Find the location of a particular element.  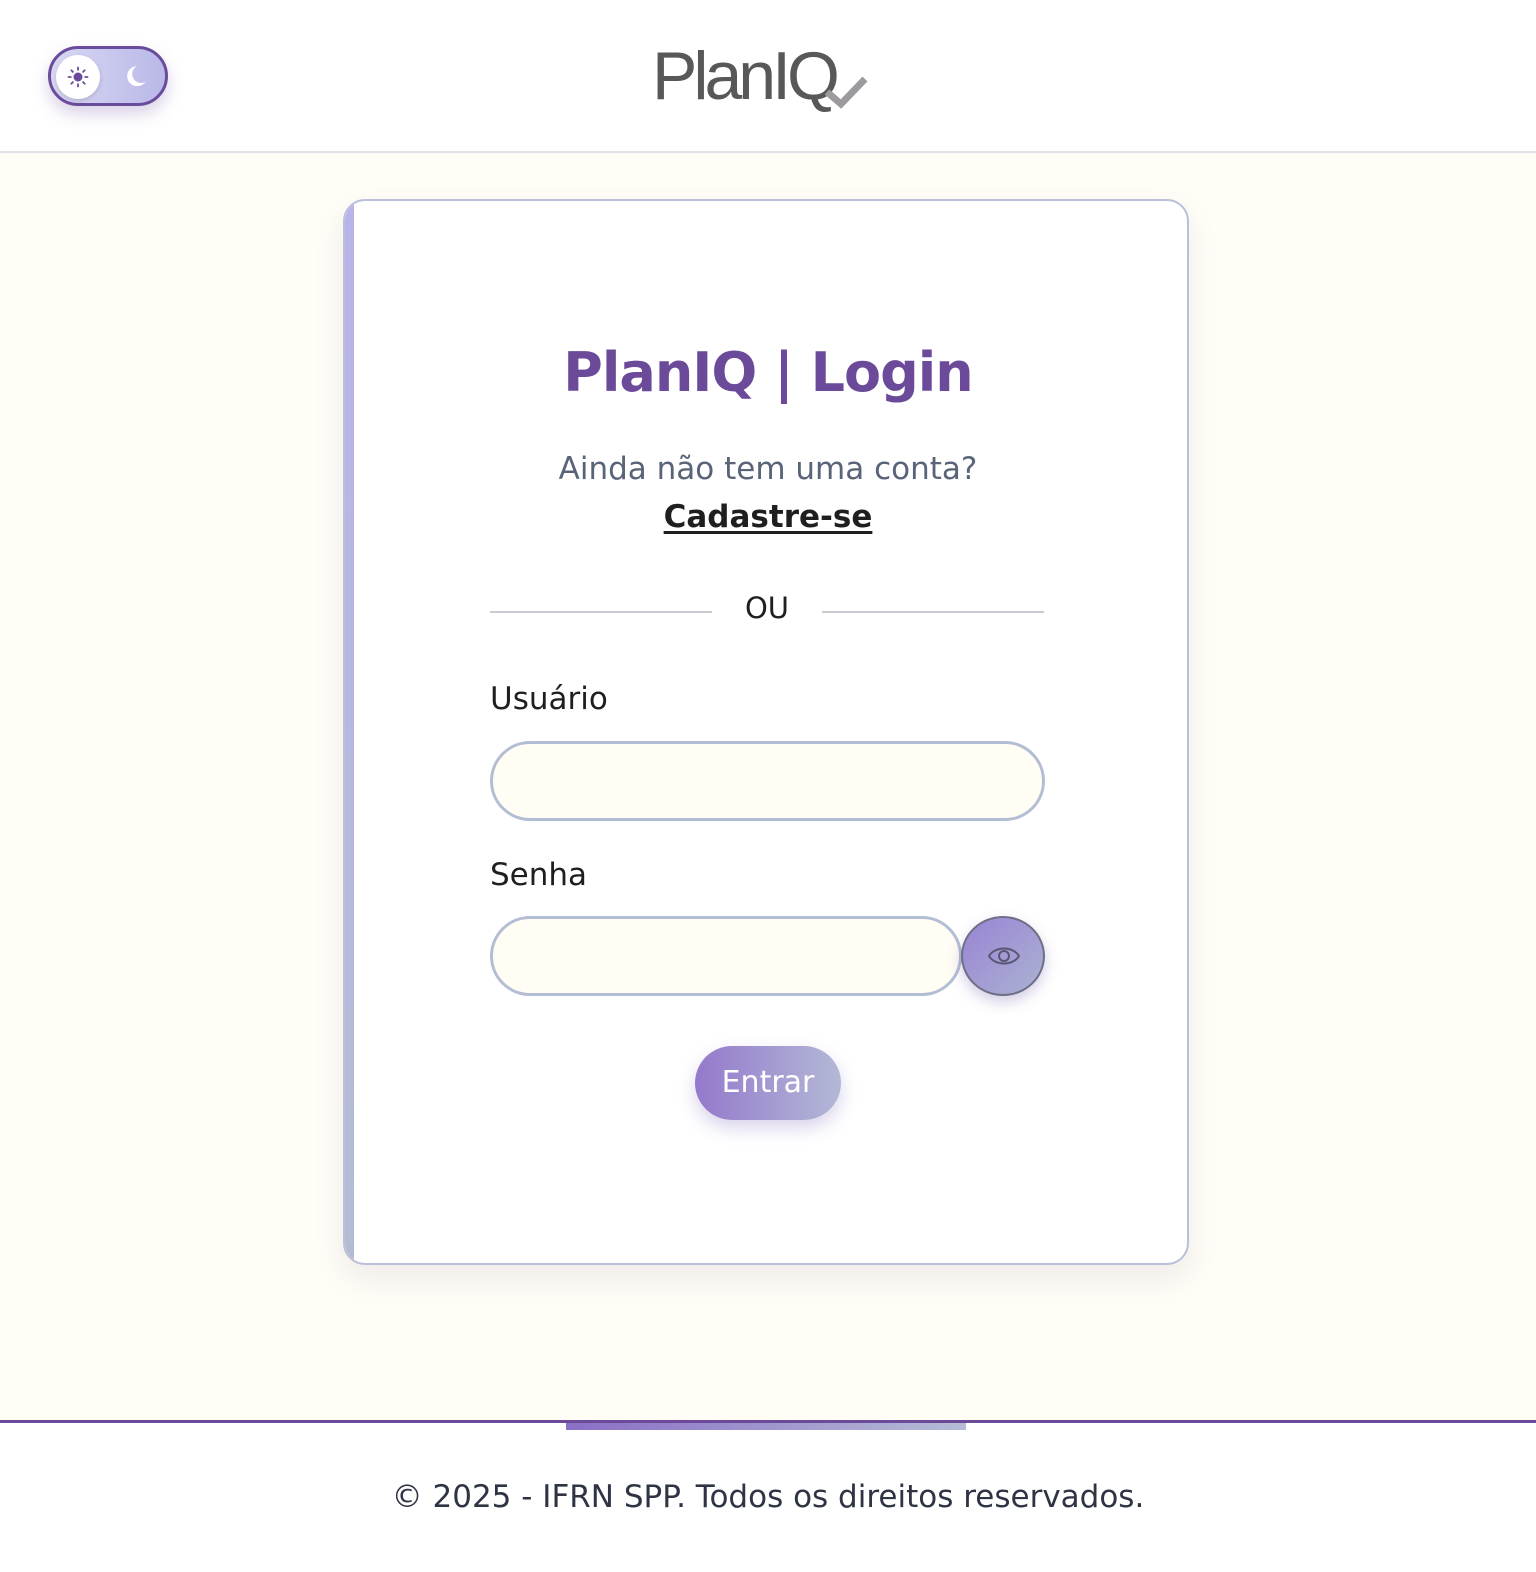

toggle-knob is located at coordinates (78, 77).